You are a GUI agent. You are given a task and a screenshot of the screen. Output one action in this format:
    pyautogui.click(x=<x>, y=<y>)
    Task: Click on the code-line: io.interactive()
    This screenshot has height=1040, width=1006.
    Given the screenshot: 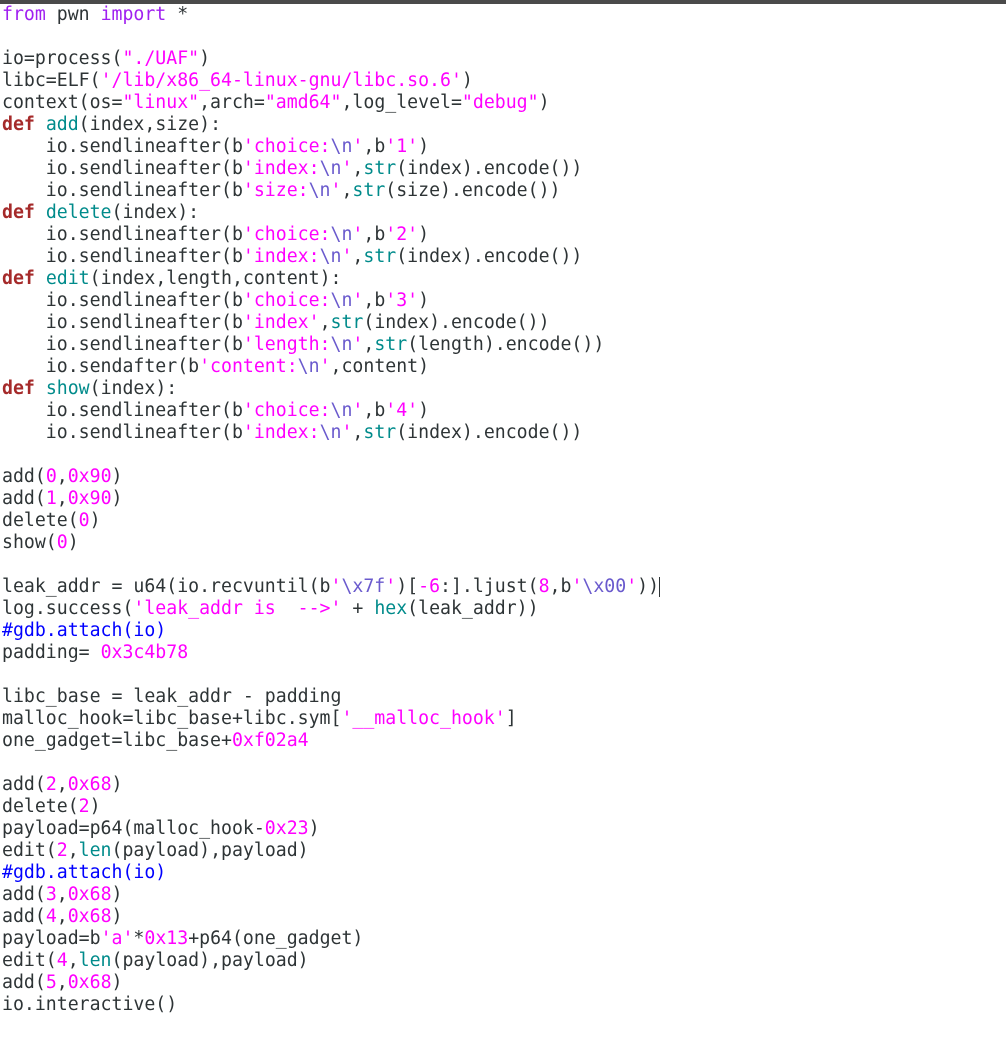 What is the action you would take?
    pyautogui.click(x=502, y=1005)
    